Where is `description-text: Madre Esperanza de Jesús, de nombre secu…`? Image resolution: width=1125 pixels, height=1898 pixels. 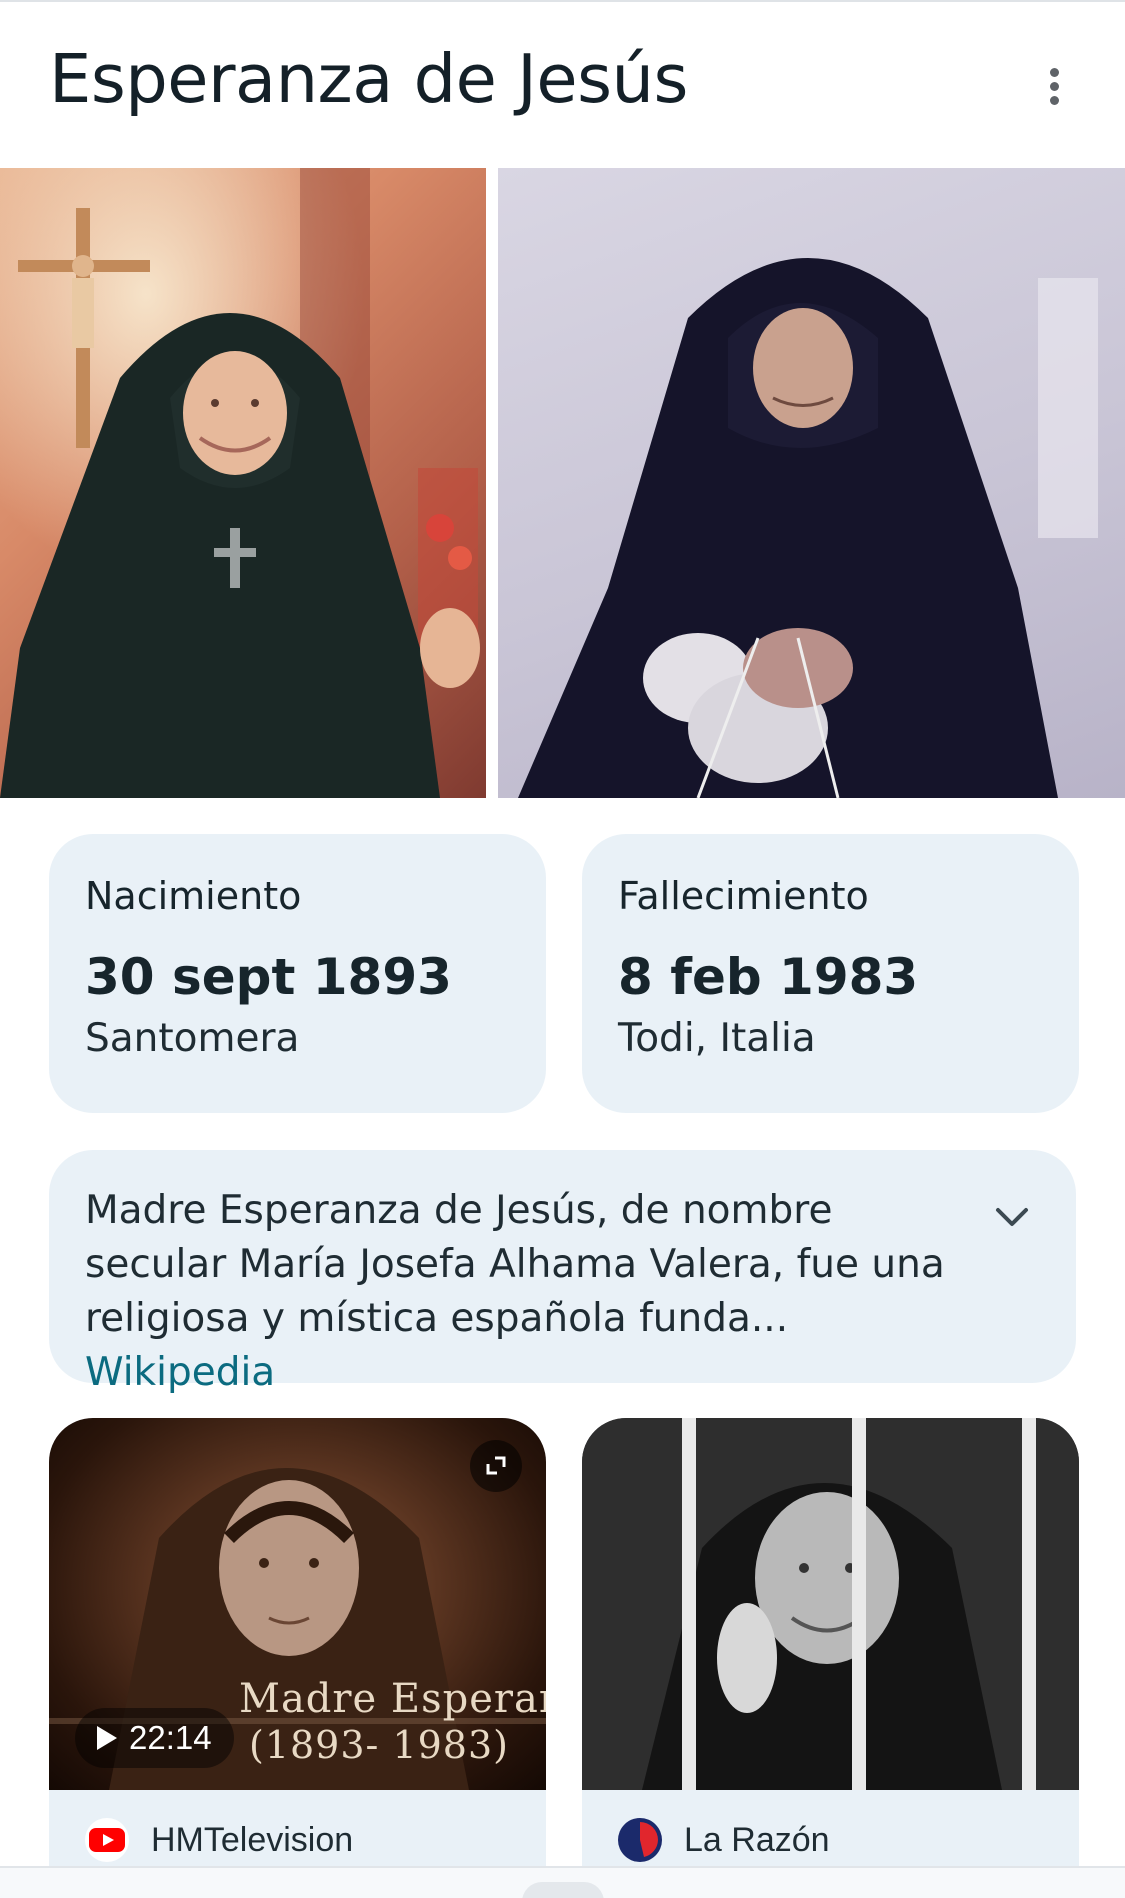 description-text: Madre Esperanza de Jesús, de nombre secu… is located at coordinates (525, 1292).